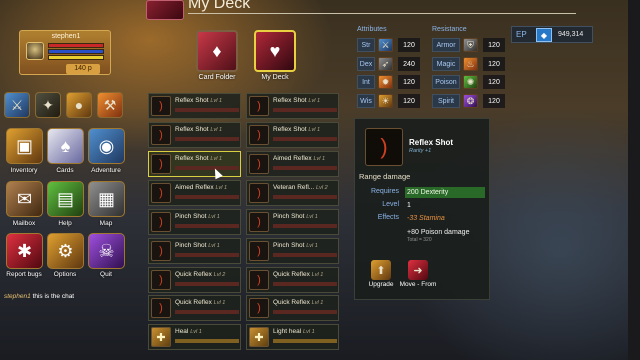  What do you see at coordinates (275, 51) in the screenshot?
I see `my-deck-button: ♥` at bounding box center [275, 51].